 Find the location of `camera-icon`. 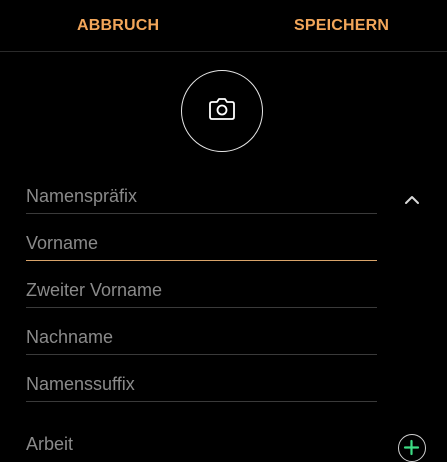

camera-icon is located at coordinates (222, 111).